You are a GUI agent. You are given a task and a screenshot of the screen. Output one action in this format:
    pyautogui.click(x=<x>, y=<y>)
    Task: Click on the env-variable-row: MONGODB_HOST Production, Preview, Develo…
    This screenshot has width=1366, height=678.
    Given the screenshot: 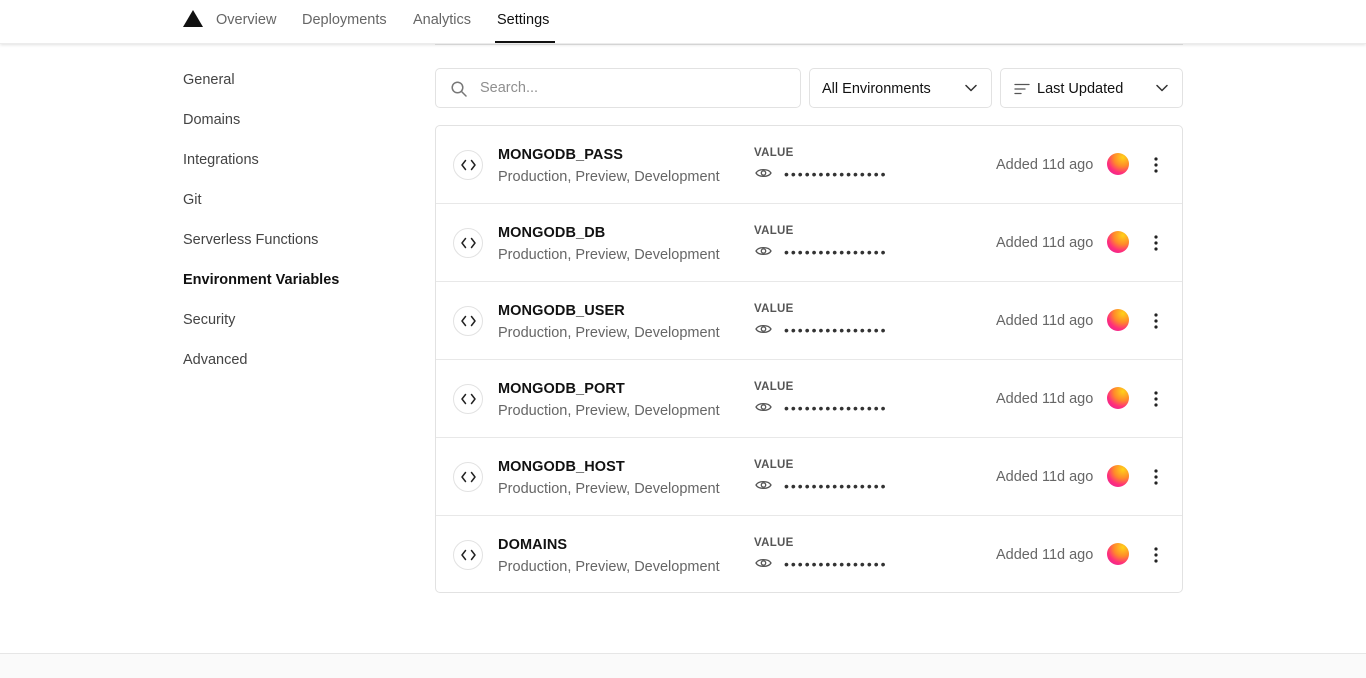 What is the action you would take?
    pyautogui.click(x=809, y=477)
    